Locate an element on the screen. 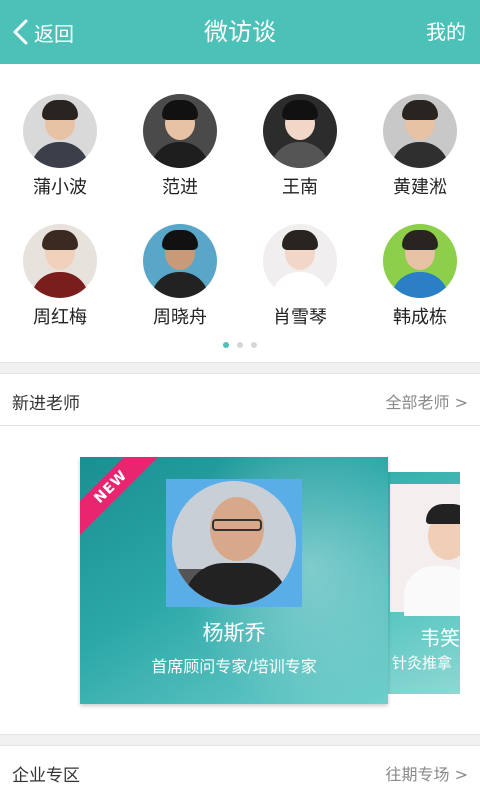 This screenshot has width=480, height=800. page-title: 微访谈 is located at coordinates (240, 32).